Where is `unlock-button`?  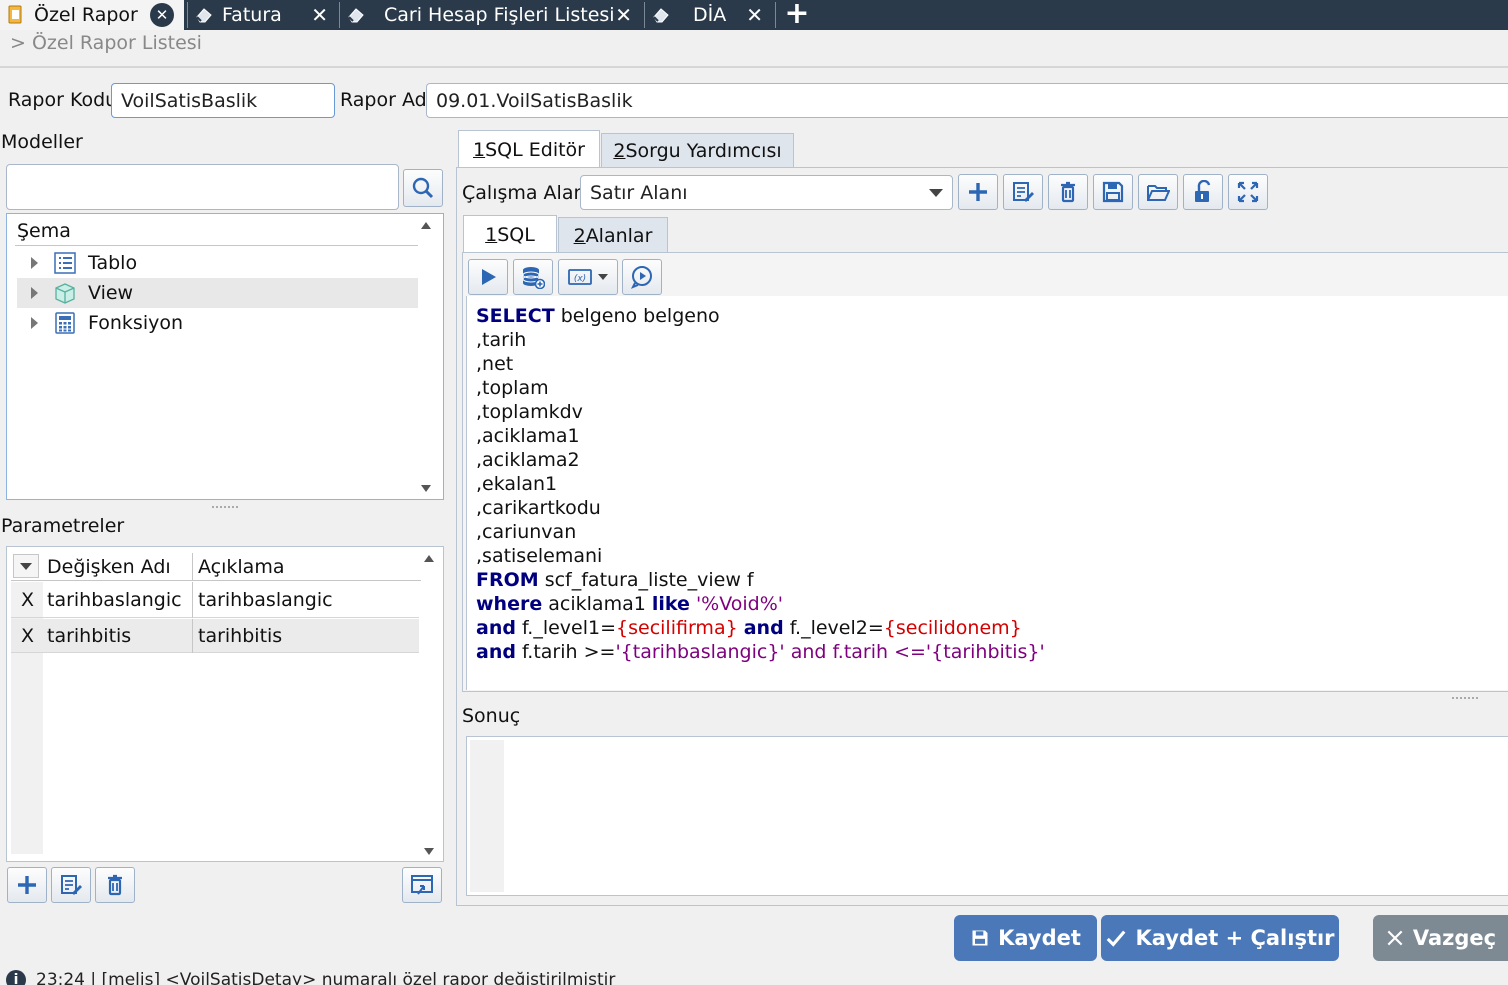
unlock-button is located at coordinates (1203, 192).